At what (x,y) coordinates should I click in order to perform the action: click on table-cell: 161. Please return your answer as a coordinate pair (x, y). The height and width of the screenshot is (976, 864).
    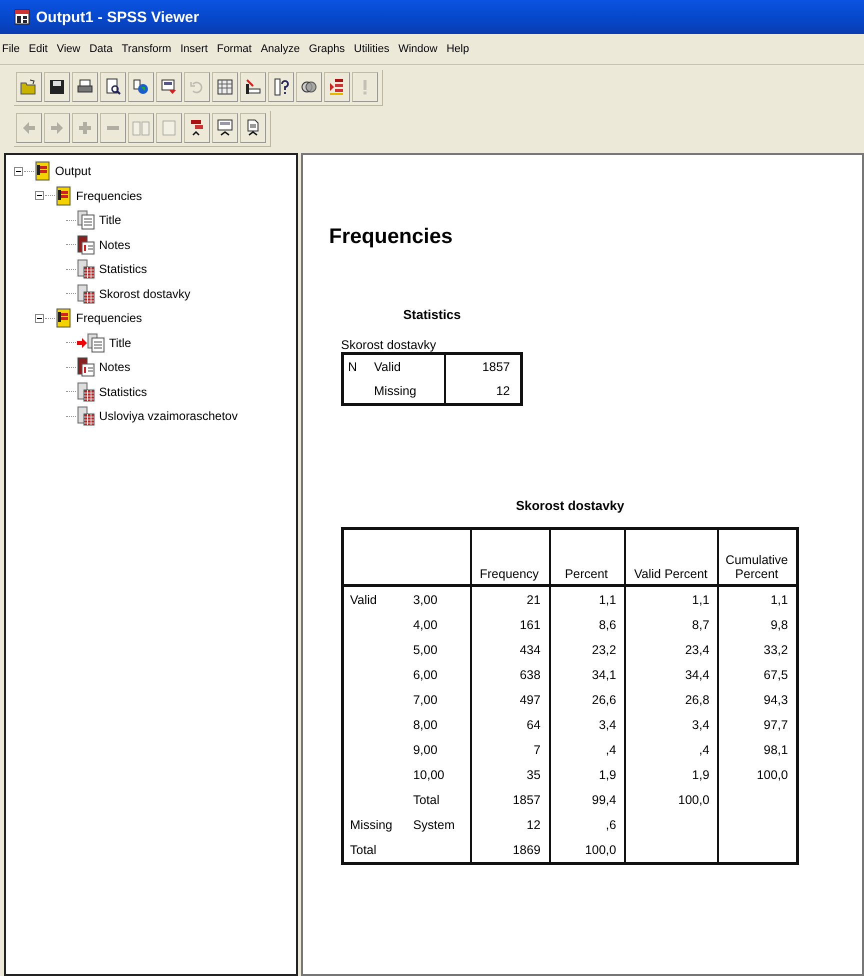
    Looking at the image, I should click on (510, 624).